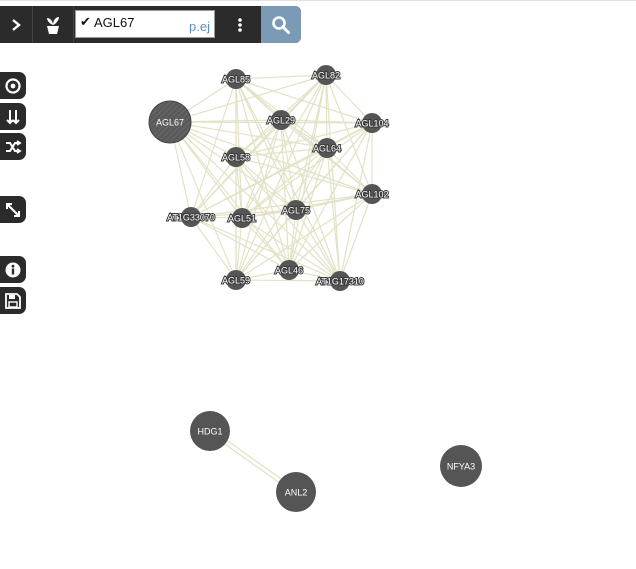 The image size is (636, 569). I want to click on resize-diagonal-icon, so click(13, 209).